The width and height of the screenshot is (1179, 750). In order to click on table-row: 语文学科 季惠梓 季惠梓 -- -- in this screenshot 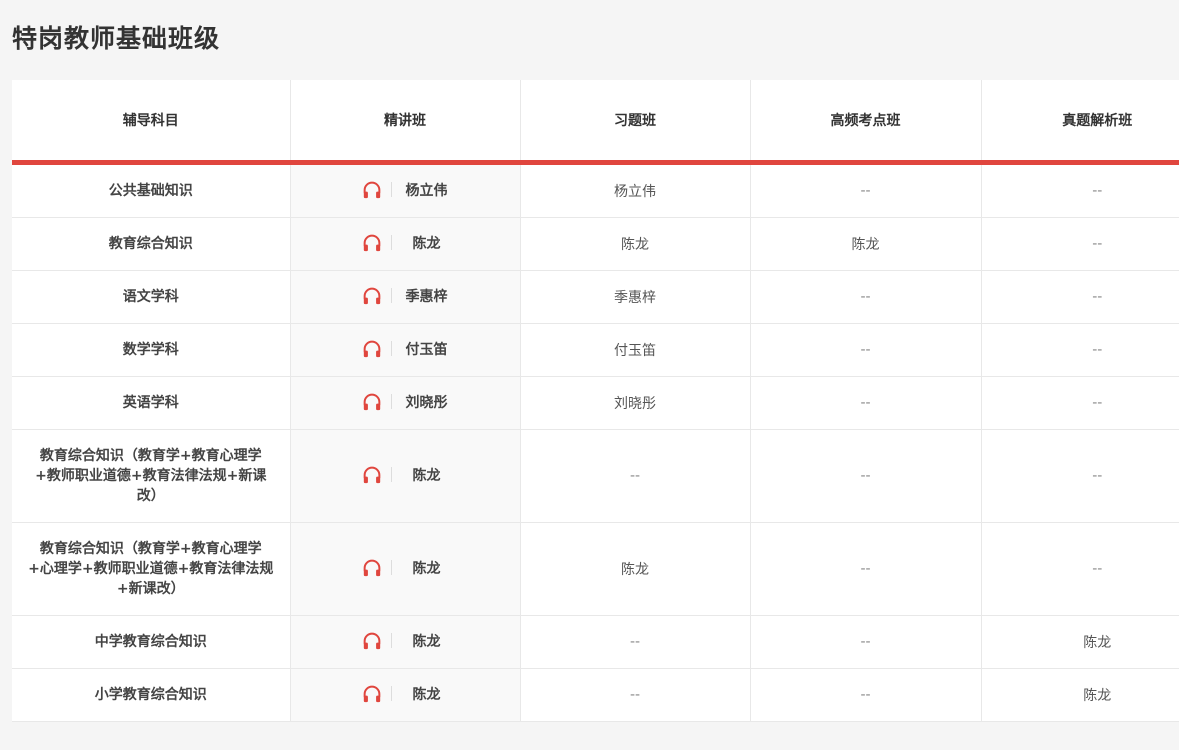, I will do `click(595, 297)`.